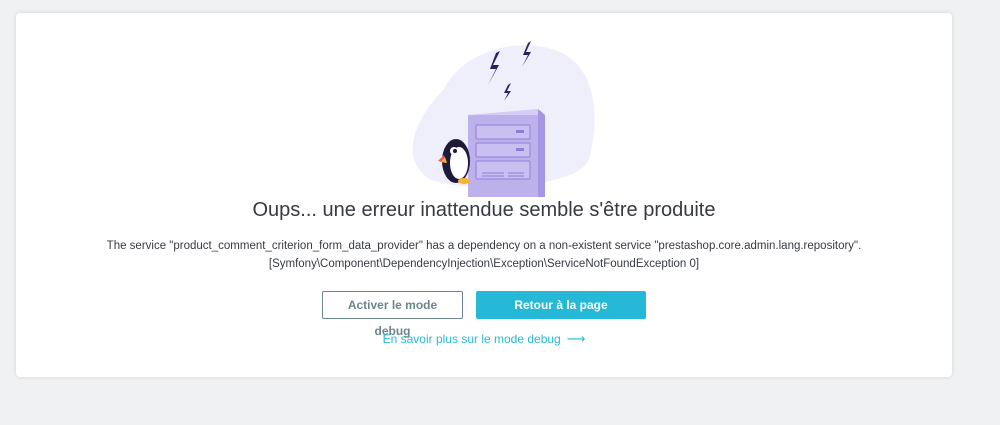 This screenshot has height=425, width=1000. I want to click on learn-more-debug-link: En savoir plus sur le mode debug ⟶, so click(484, 338).